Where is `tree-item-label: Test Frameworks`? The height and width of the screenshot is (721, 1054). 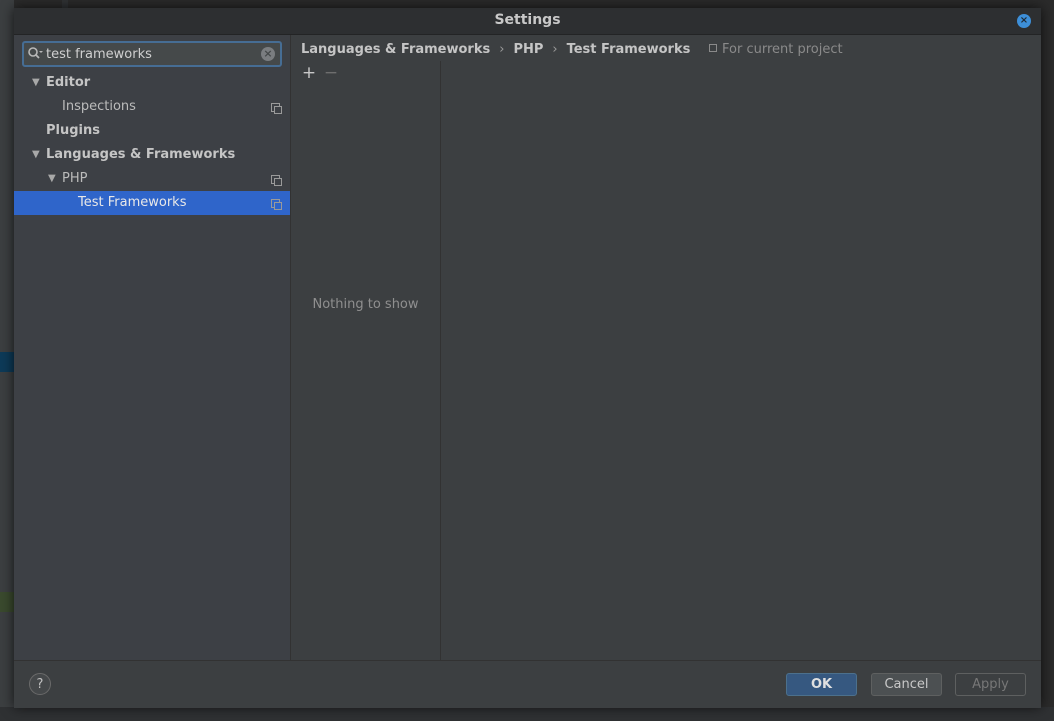
tree-item-label: Test Frameworks is located at coordinates (132, 202).